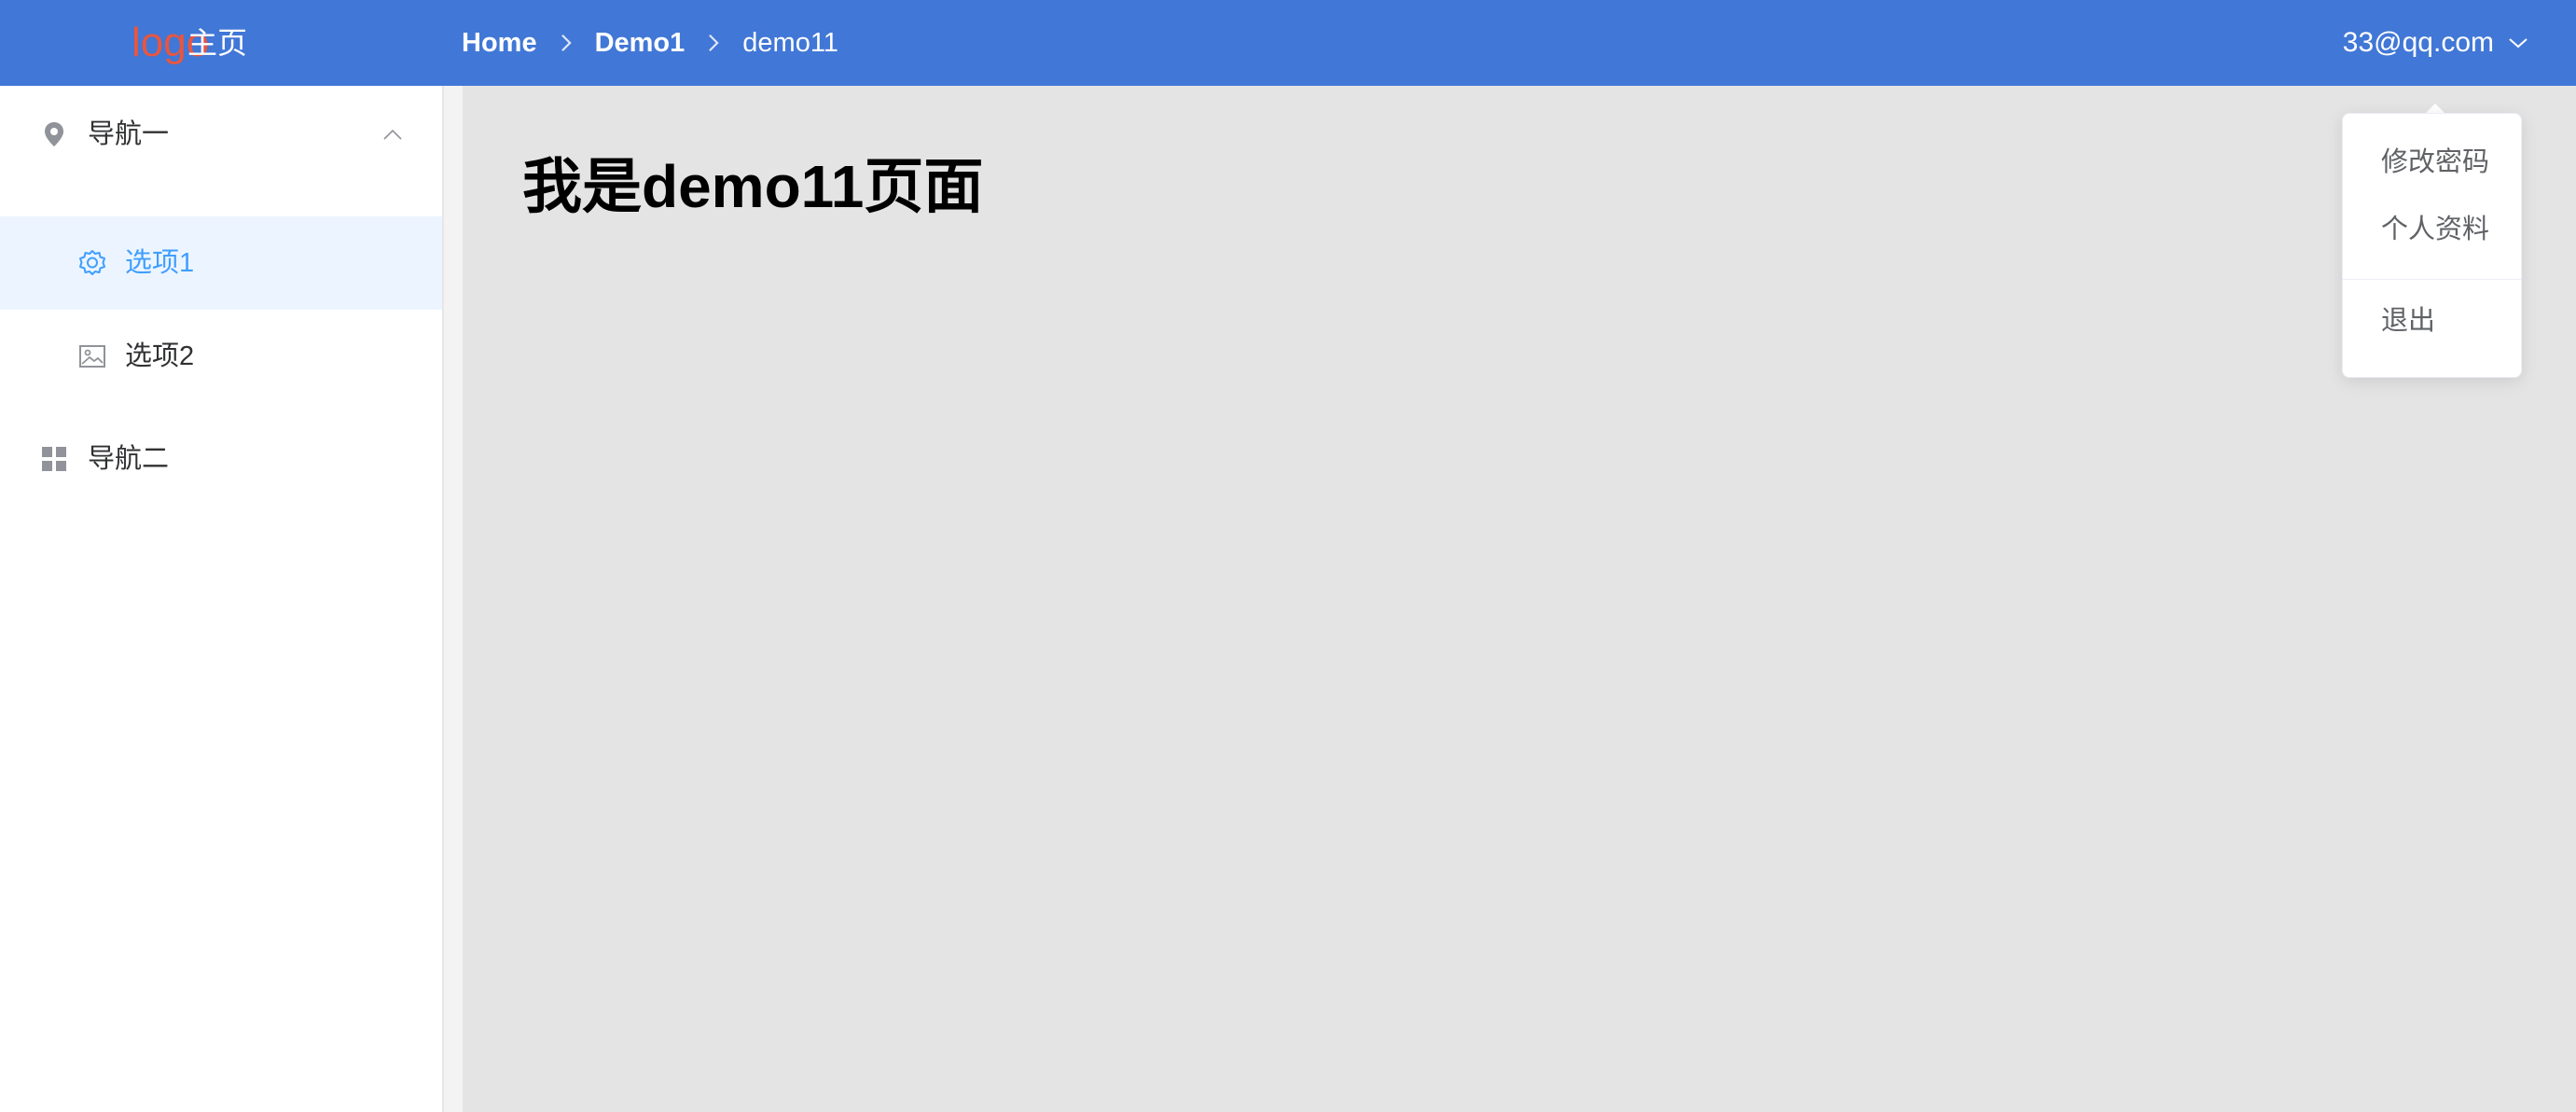 Image resolution: width=2576 pixels, height=1112 pixels. I want to click on sidebar-group-label: 导航二, so click(129, 459).